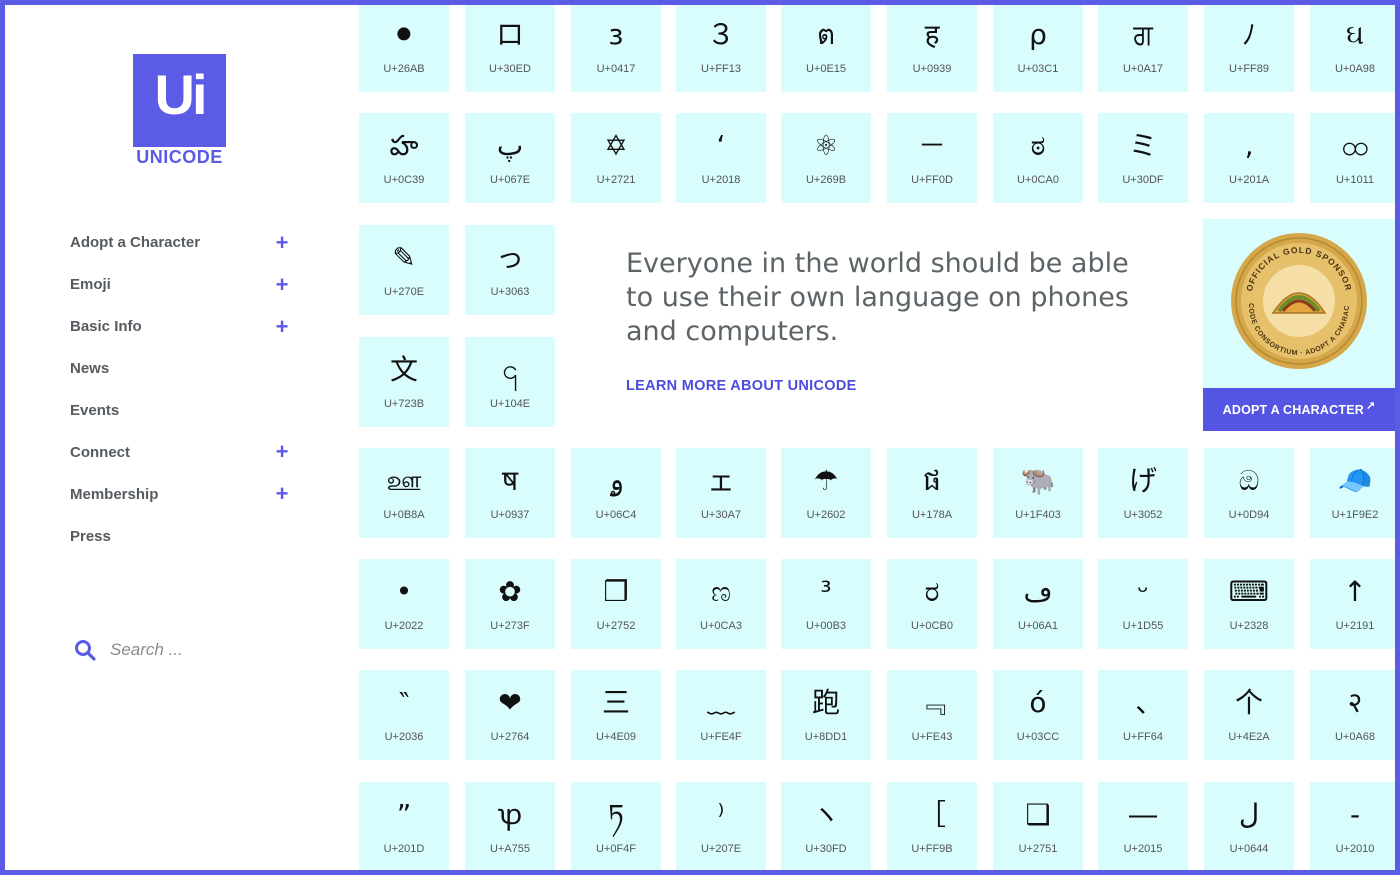 This screenshot has height=875, width=1400. Describe the element at coordinates (1038, 480) in the screenshot. I see `character-glyph: 🐃` at that location.